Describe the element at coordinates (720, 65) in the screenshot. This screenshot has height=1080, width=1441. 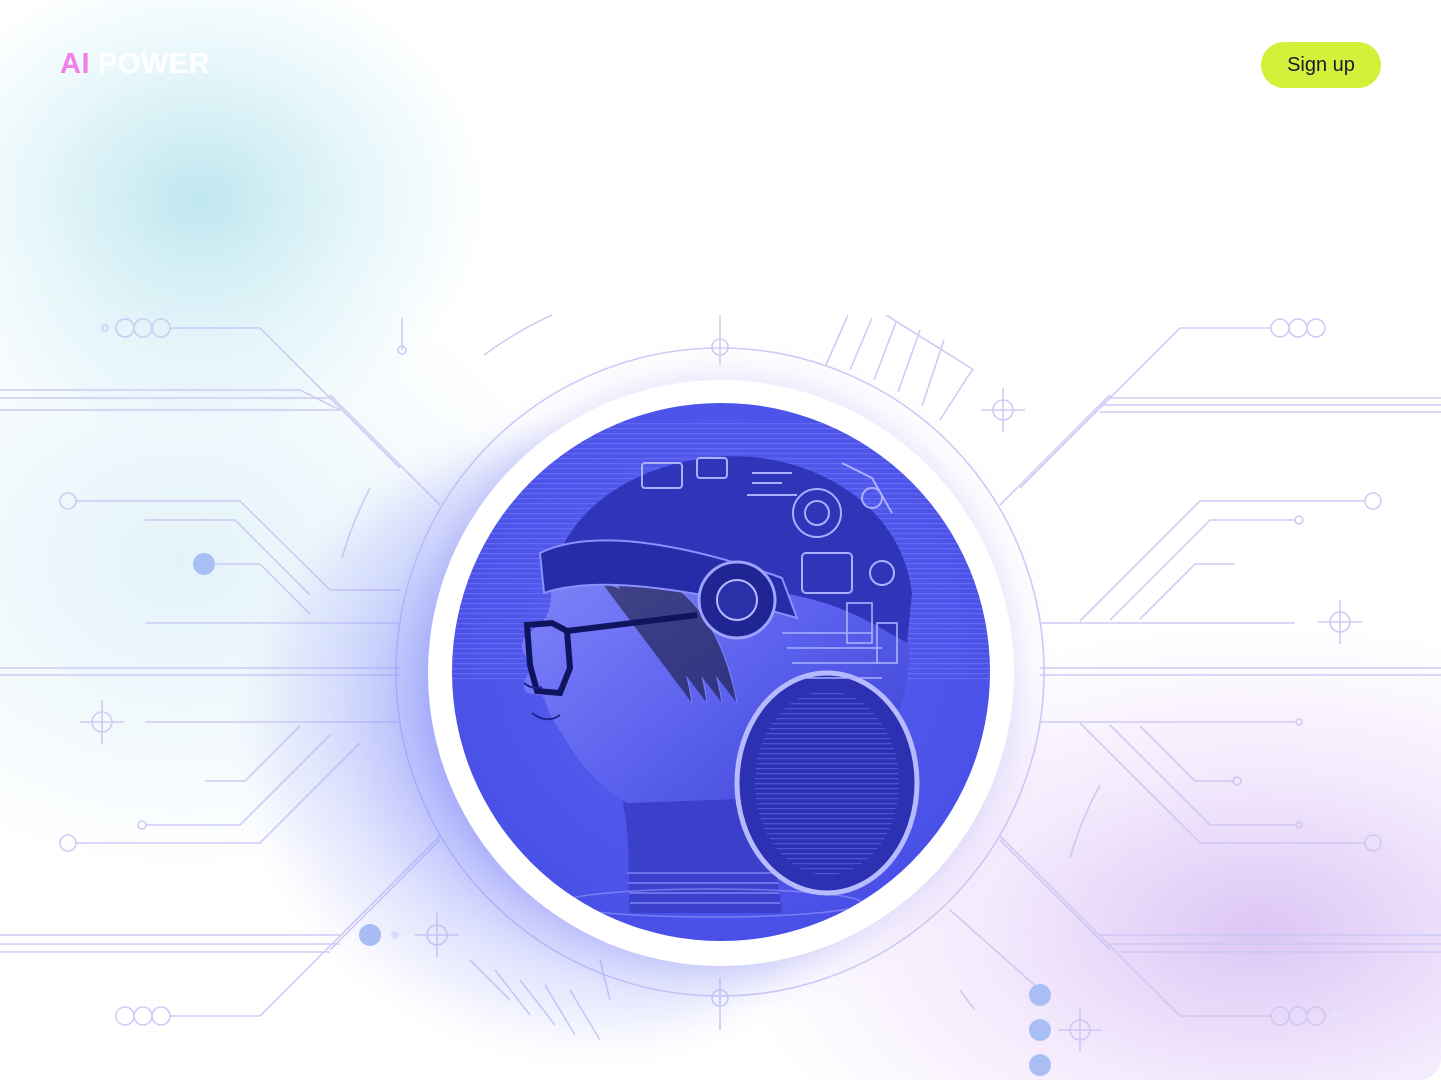
I see `top-navbar: AI POWER Home Sign up` at that location.